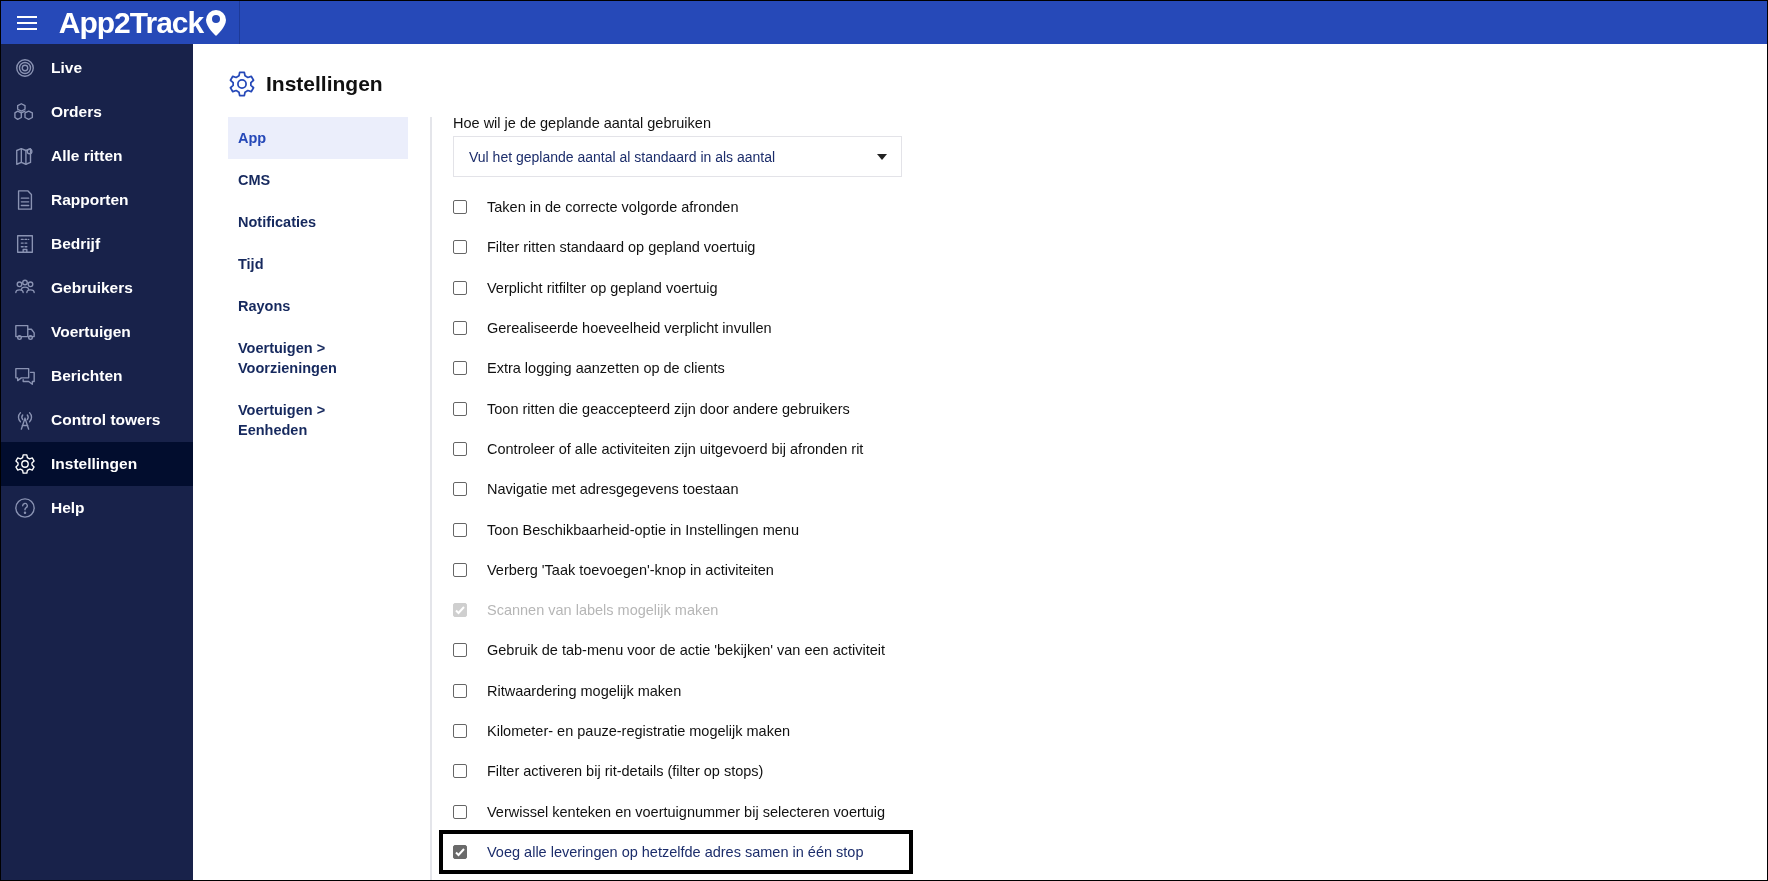 This screenshot has height=881, width=1768. Describe the element at coordinates (686, 650) in the screenshot. I see `checkbox-label: Gebruik de tab-menu voor de actie 'bekijken' van een activiteit` at that location.